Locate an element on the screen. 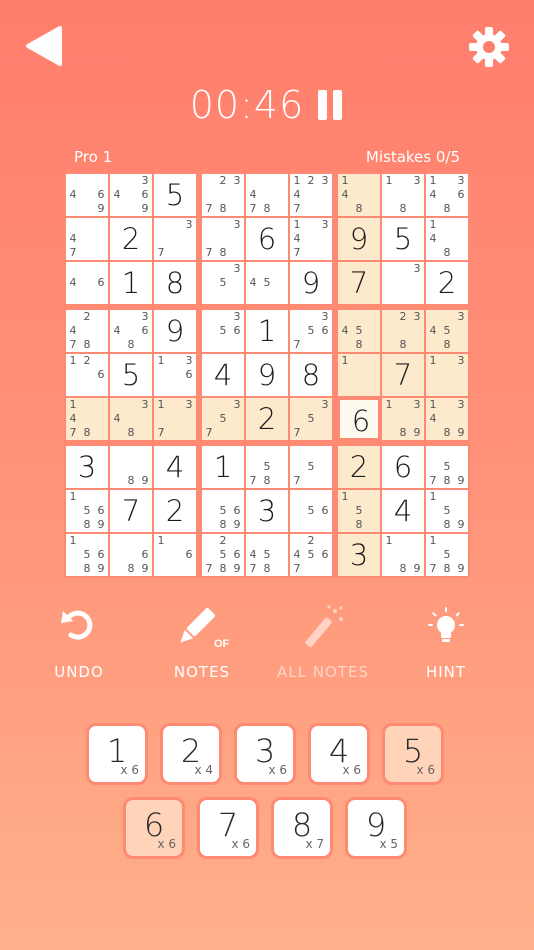  board-cell: 3 458 is located at coordinates (447, 331).